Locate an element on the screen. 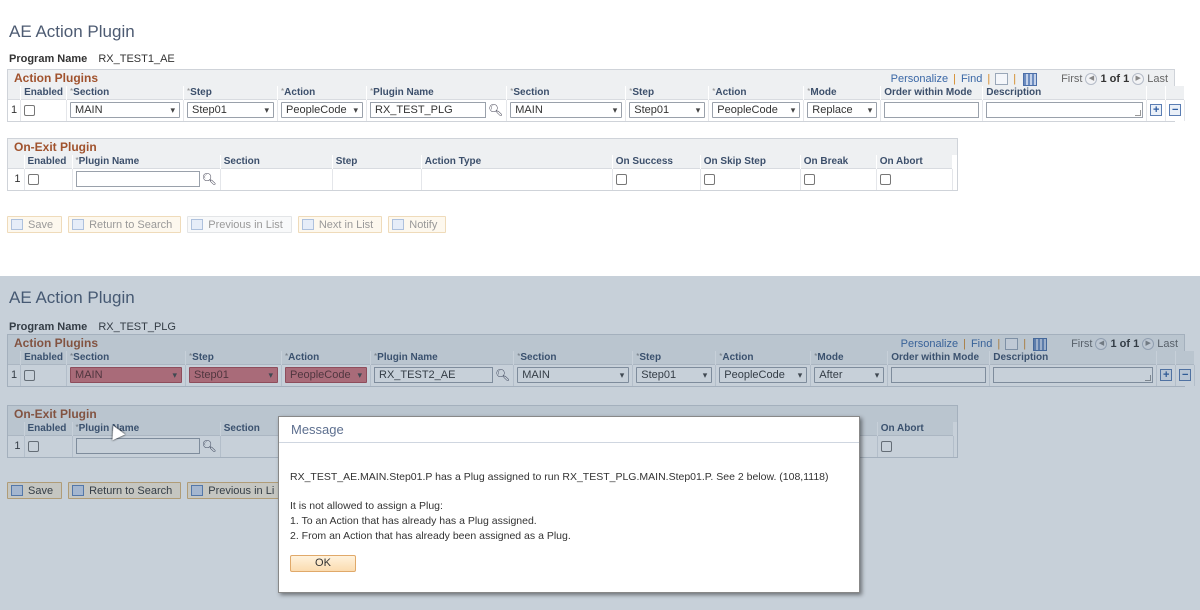  message-detail: It is not allowed to assign a Plug: is located at coordinates (366, 506).